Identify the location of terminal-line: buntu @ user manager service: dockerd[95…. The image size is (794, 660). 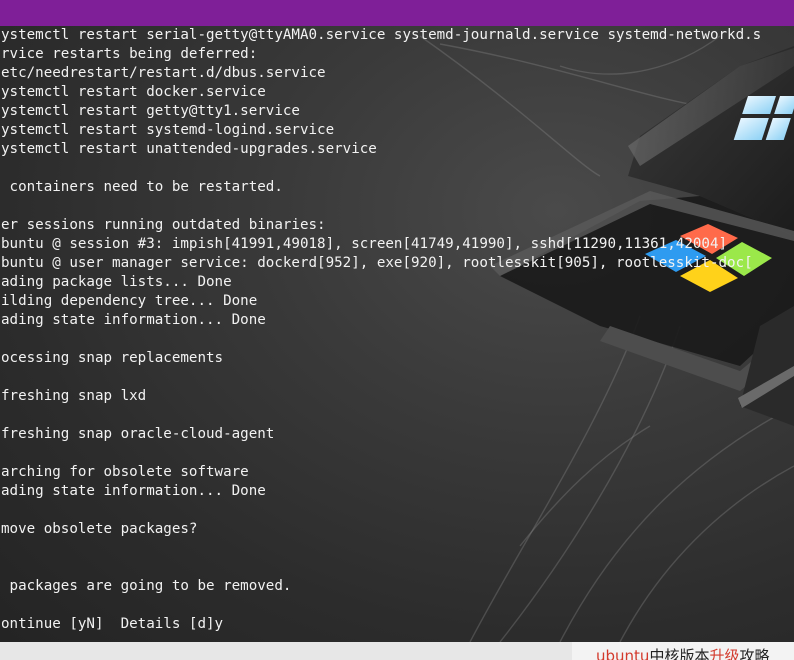
(377, 263).